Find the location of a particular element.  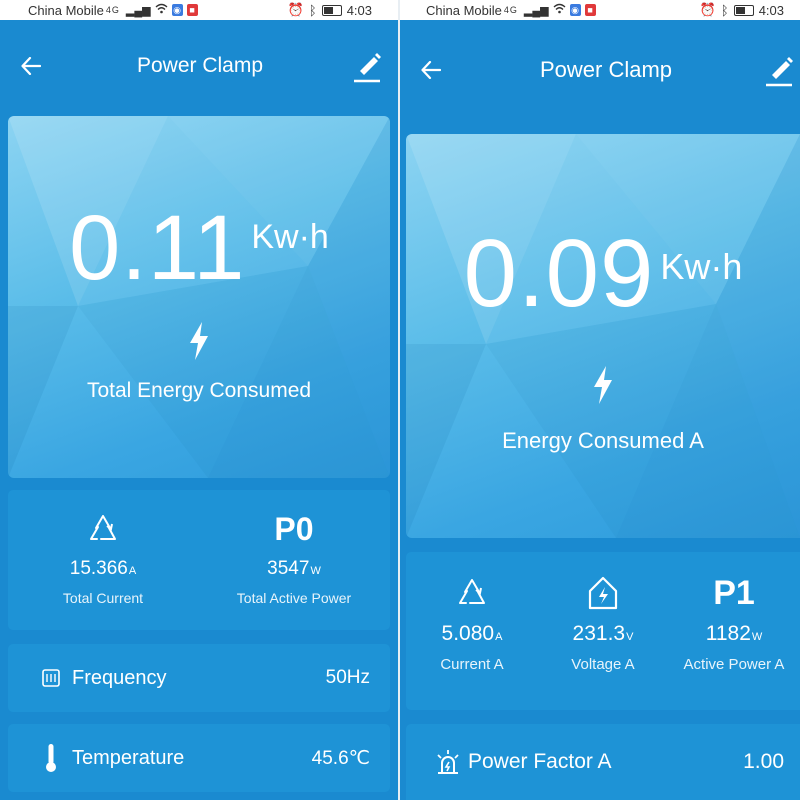

metric-label: Voltage A is located at coordinates (603, 664).